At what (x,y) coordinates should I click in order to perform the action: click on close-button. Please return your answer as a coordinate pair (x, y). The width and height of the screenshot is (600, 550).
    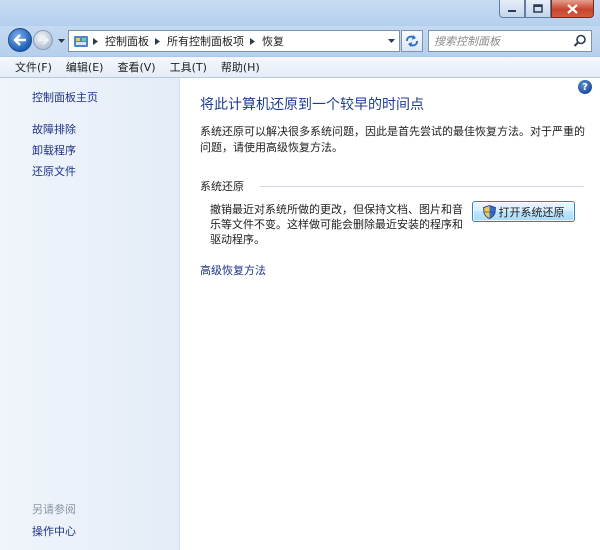
    Looking at the image, I should click on (572, 9).